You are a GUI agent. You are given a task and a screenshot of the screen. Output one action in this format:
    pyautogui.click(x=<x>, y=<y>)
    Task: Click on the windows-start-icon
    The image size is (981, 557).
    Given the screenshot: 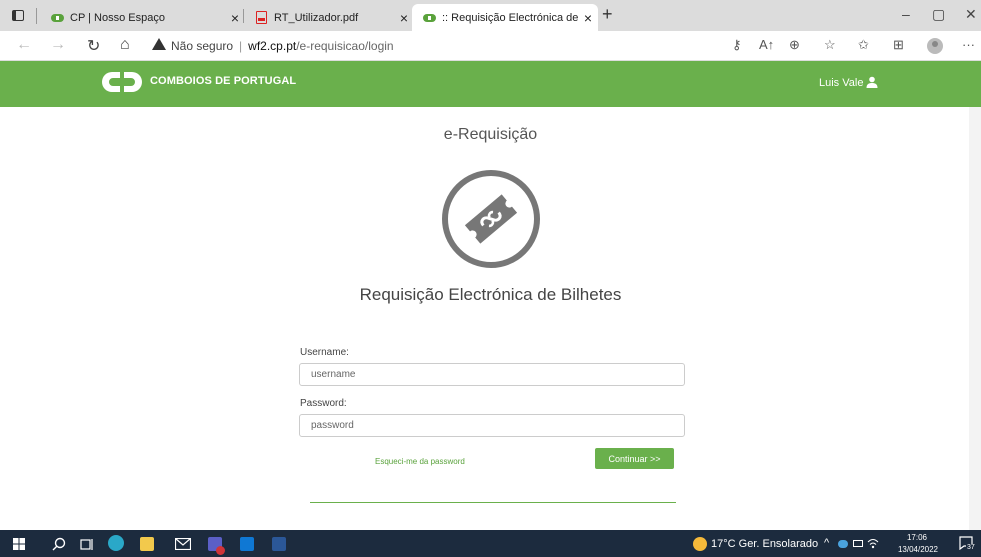 What is the action you would take?
    pyautogui.click(x=19, y=544)
    